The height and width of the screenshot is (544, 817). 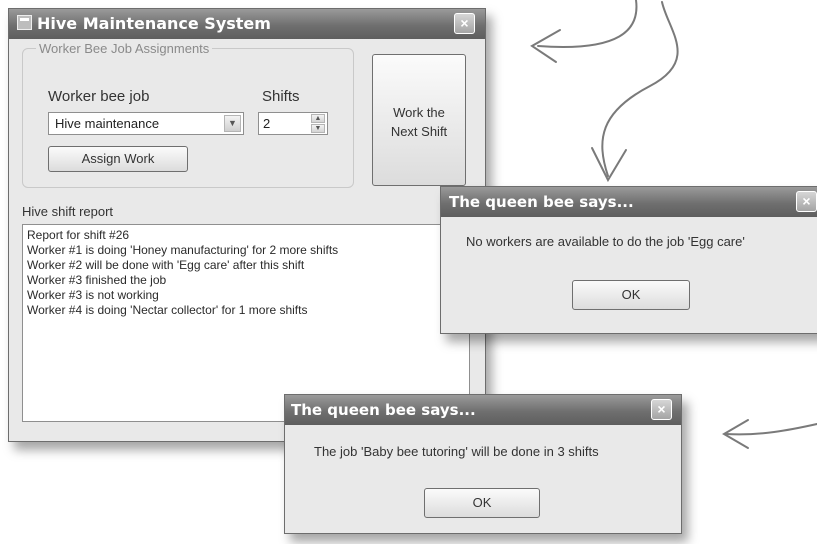 I want to click on worker-bee-job-select: Hive maintenance ▼, so click(x=146, y=123).